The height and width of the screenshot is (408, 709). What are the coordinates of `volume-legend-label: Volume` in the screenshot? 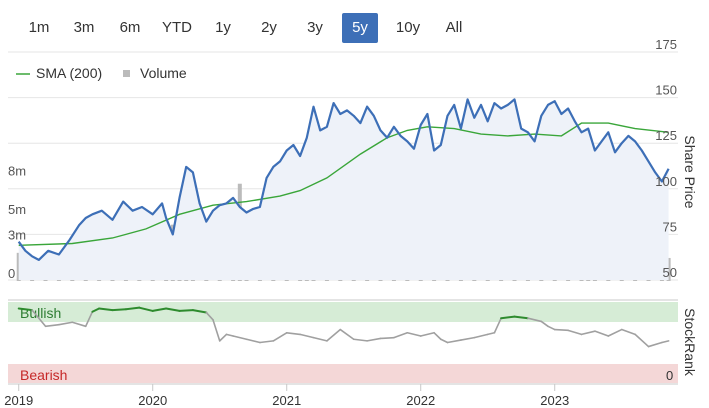 It's located at (163, 73).